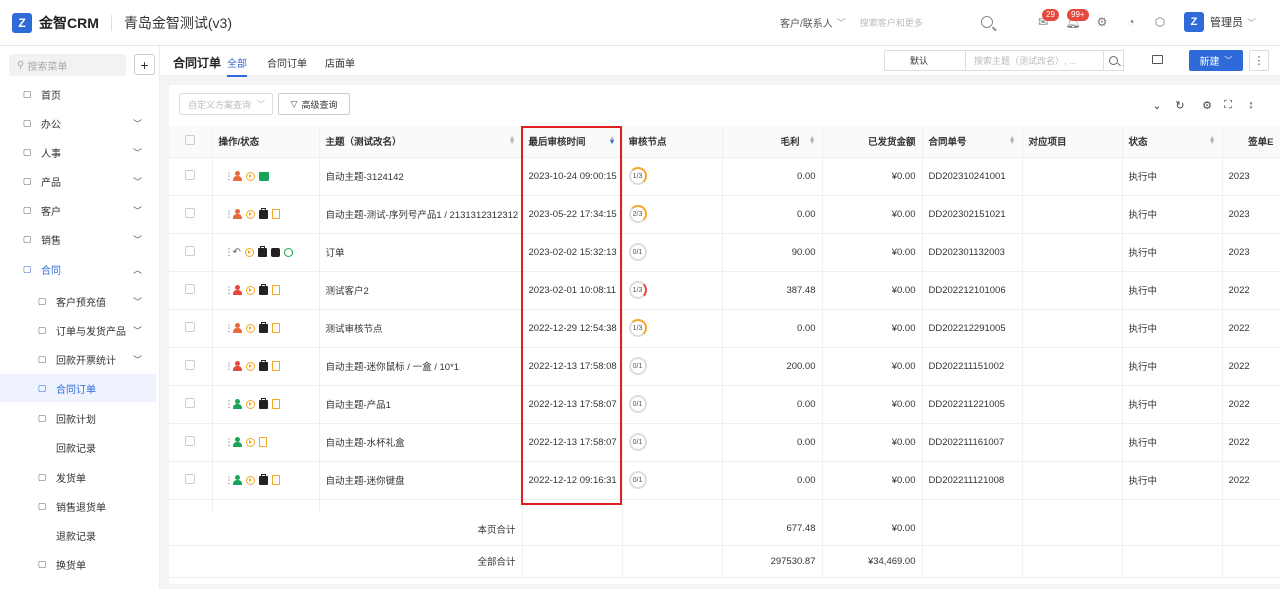  Describe the element at coordinates (972, 142) in the screenshot. I see `column-header-contract-no: 合同单号 ▲ ▼` at that location.